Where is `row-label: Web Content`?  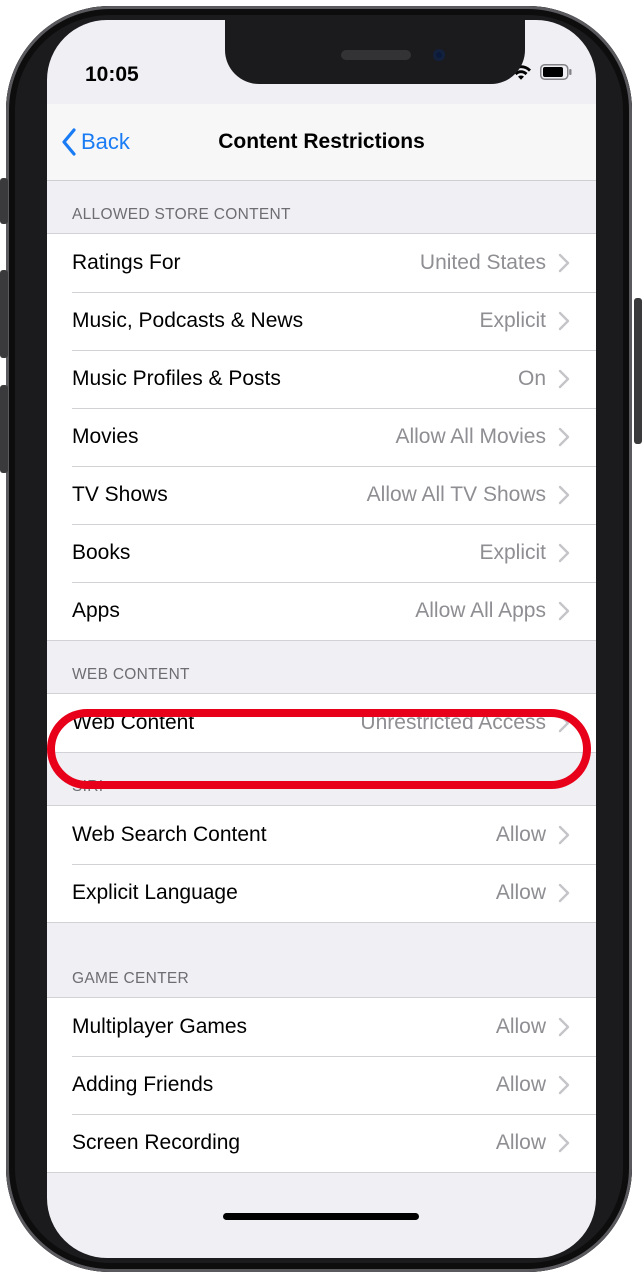
row-label: Web Content is located at coordinates (133, 722).